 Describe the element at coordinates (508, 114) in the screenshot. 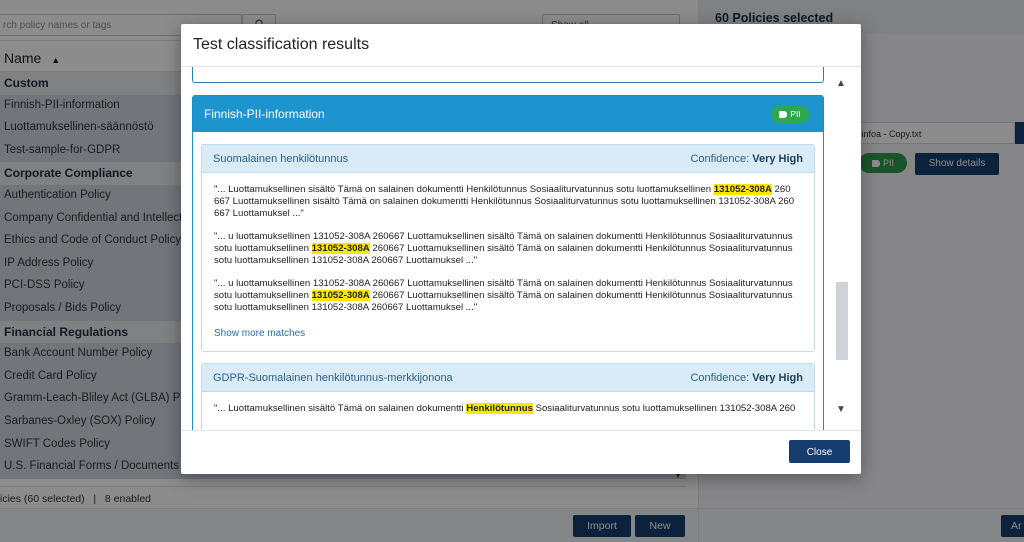

I see `policy-header: Finnish-PII-information PII` at that location.